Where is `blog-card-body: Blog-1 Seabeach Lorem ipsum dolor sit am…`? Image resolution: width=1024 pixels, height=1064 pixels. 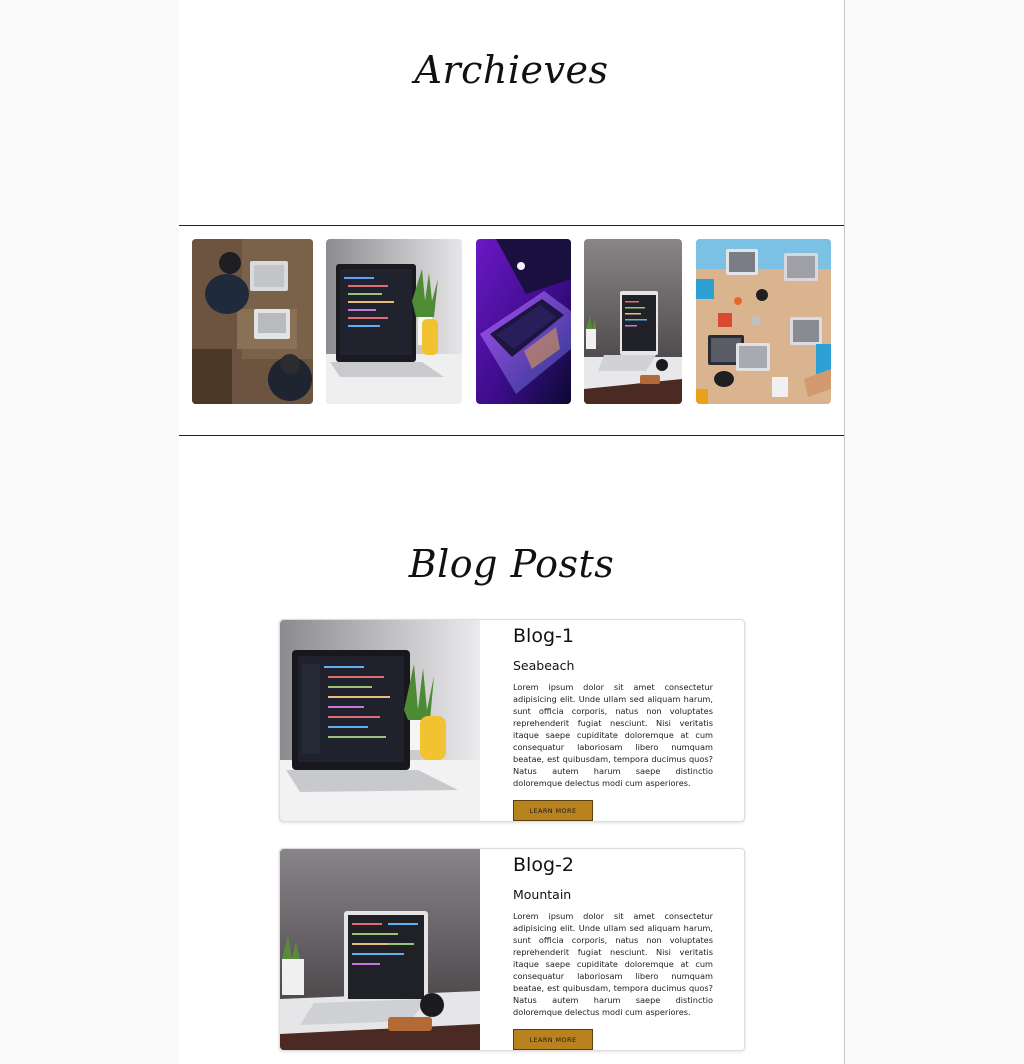
blog-card-body: Blog-1 Seabeach Lorem ipsum dolor sit am… is located at coordinates (613, 720).